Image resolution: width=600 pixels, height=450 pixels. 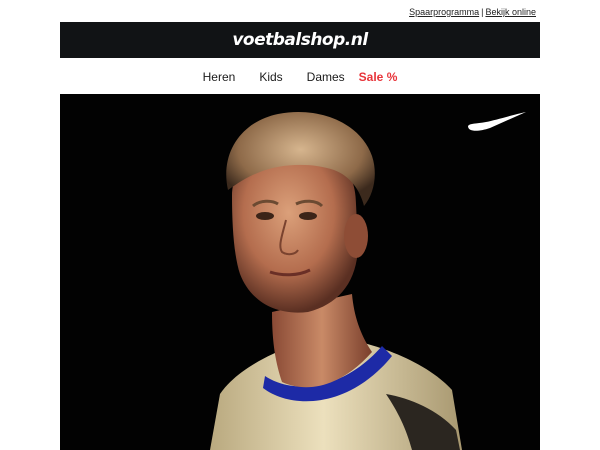 What do you see at coordinates (510, 12) in the screenshot?
I see `view-online-link: Bekijk online` at bounding box center [510, 12].